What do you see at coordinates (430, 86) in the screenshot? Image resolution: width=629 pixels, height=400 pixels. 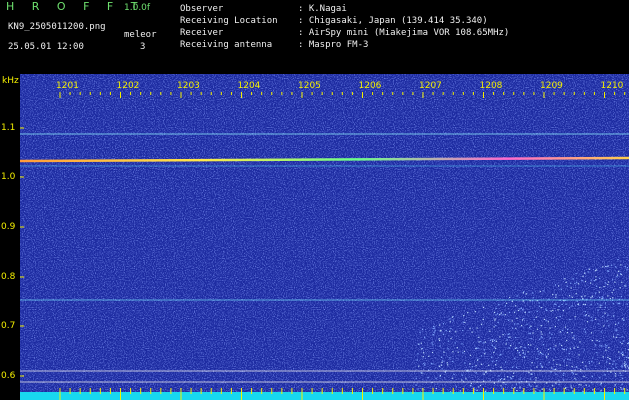 I see `x-tick-label: 1207` at bounding box center [430, 86].